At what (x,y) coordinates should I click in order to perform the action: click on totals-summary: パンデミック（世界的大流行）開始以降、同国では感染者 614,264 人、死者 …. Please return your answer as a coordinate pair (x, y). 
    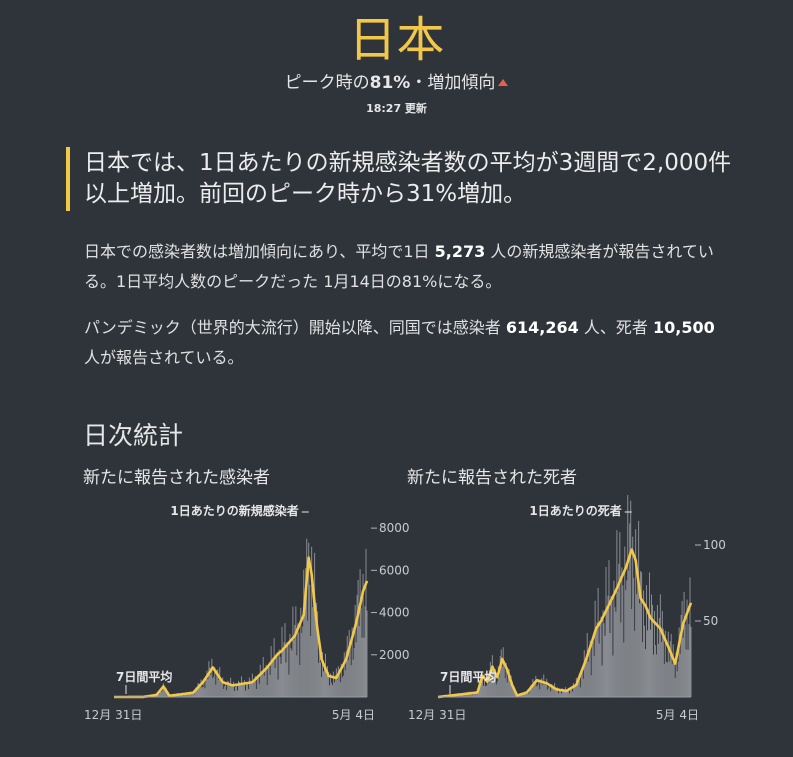
    Looking at the image, I should click on (409, 343).